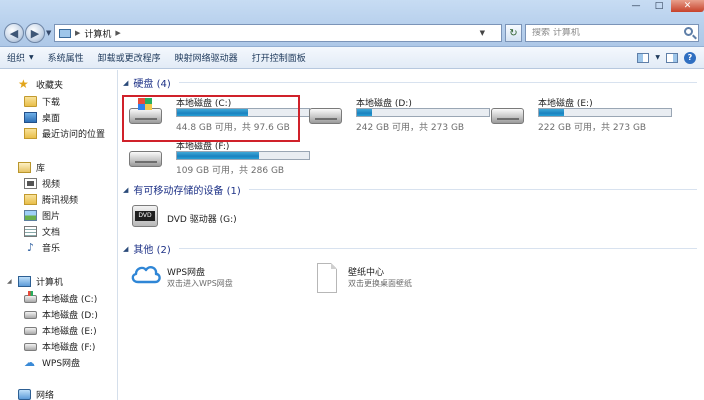 This screenshot has height=400, width=704. I want to click on wallpaper-center-name: 壁纸中心, so click(366, 271).